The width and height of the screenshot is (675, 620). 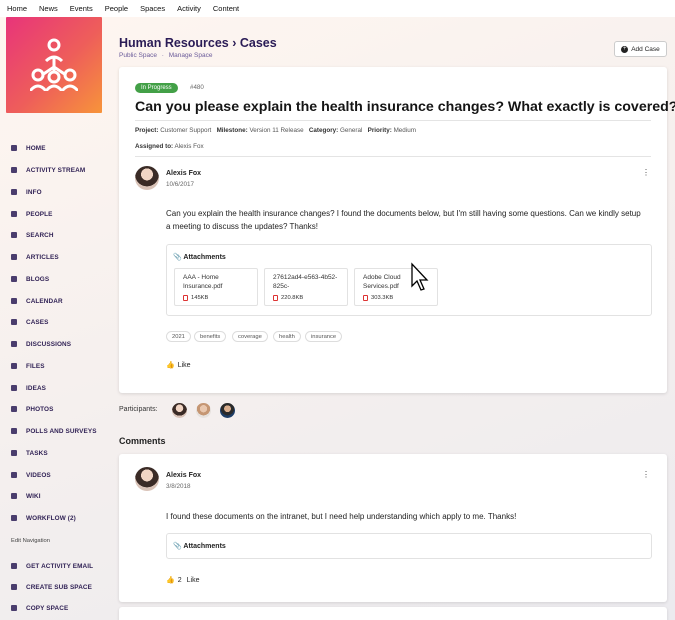 I want to click on sidebar-item-activity-stream: ACTIVITY STREAM, so click(x=48, y=170).